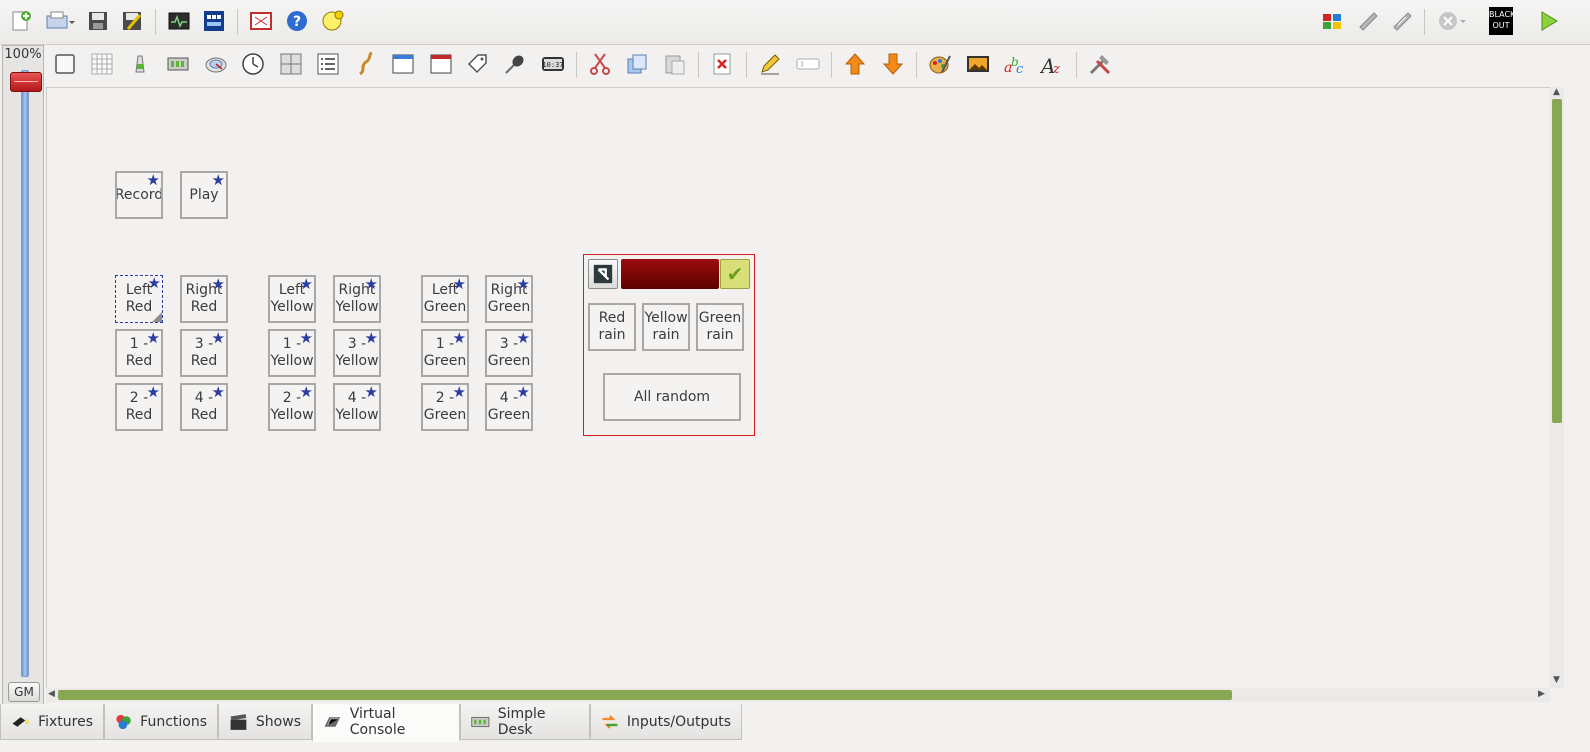 This screenshot has height=752, width=1590. What do you see at coordinates (51, 694) in the screenshot?
I see `scroll-left-icon: ◀` at bounding box center [51, 694].